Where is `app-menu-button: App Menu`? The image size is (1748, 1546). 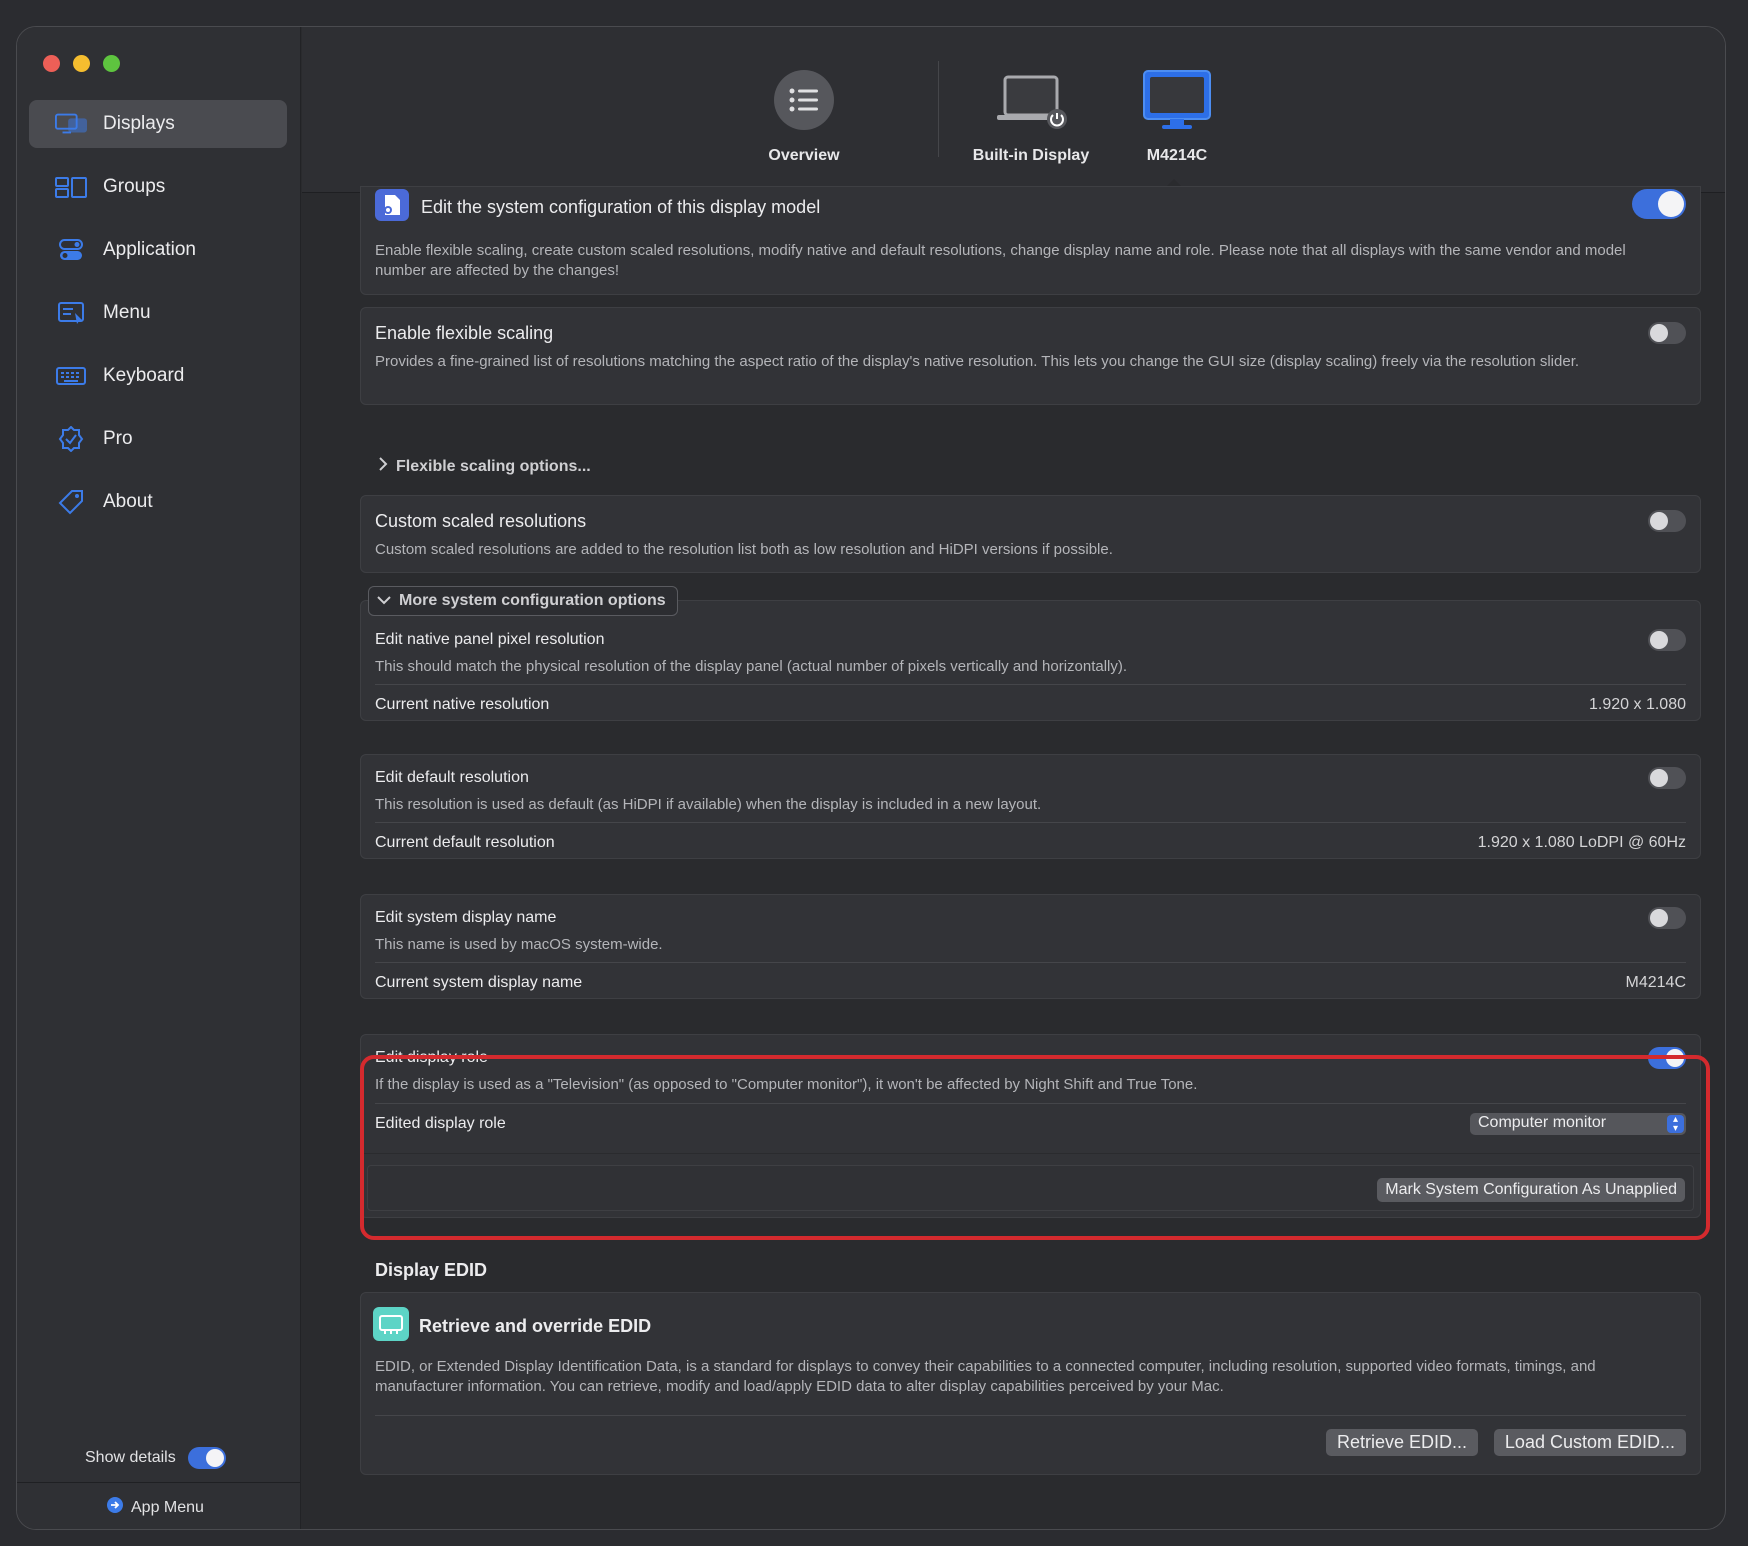
app-menu-button: App Menu is located at coordinates (155, 1507).